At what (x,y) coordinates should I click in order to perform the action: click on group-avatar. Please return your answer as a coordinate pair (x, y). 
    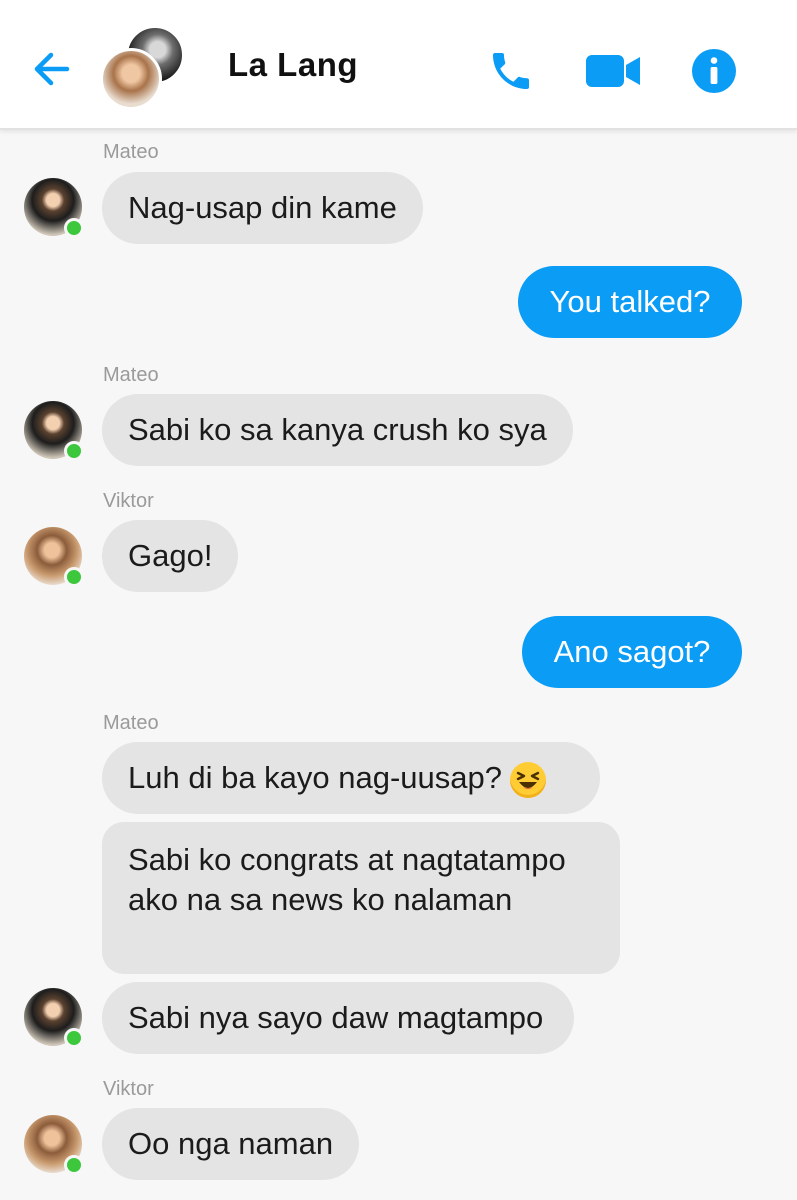
    Looking at the image, I should click on (142, 68).